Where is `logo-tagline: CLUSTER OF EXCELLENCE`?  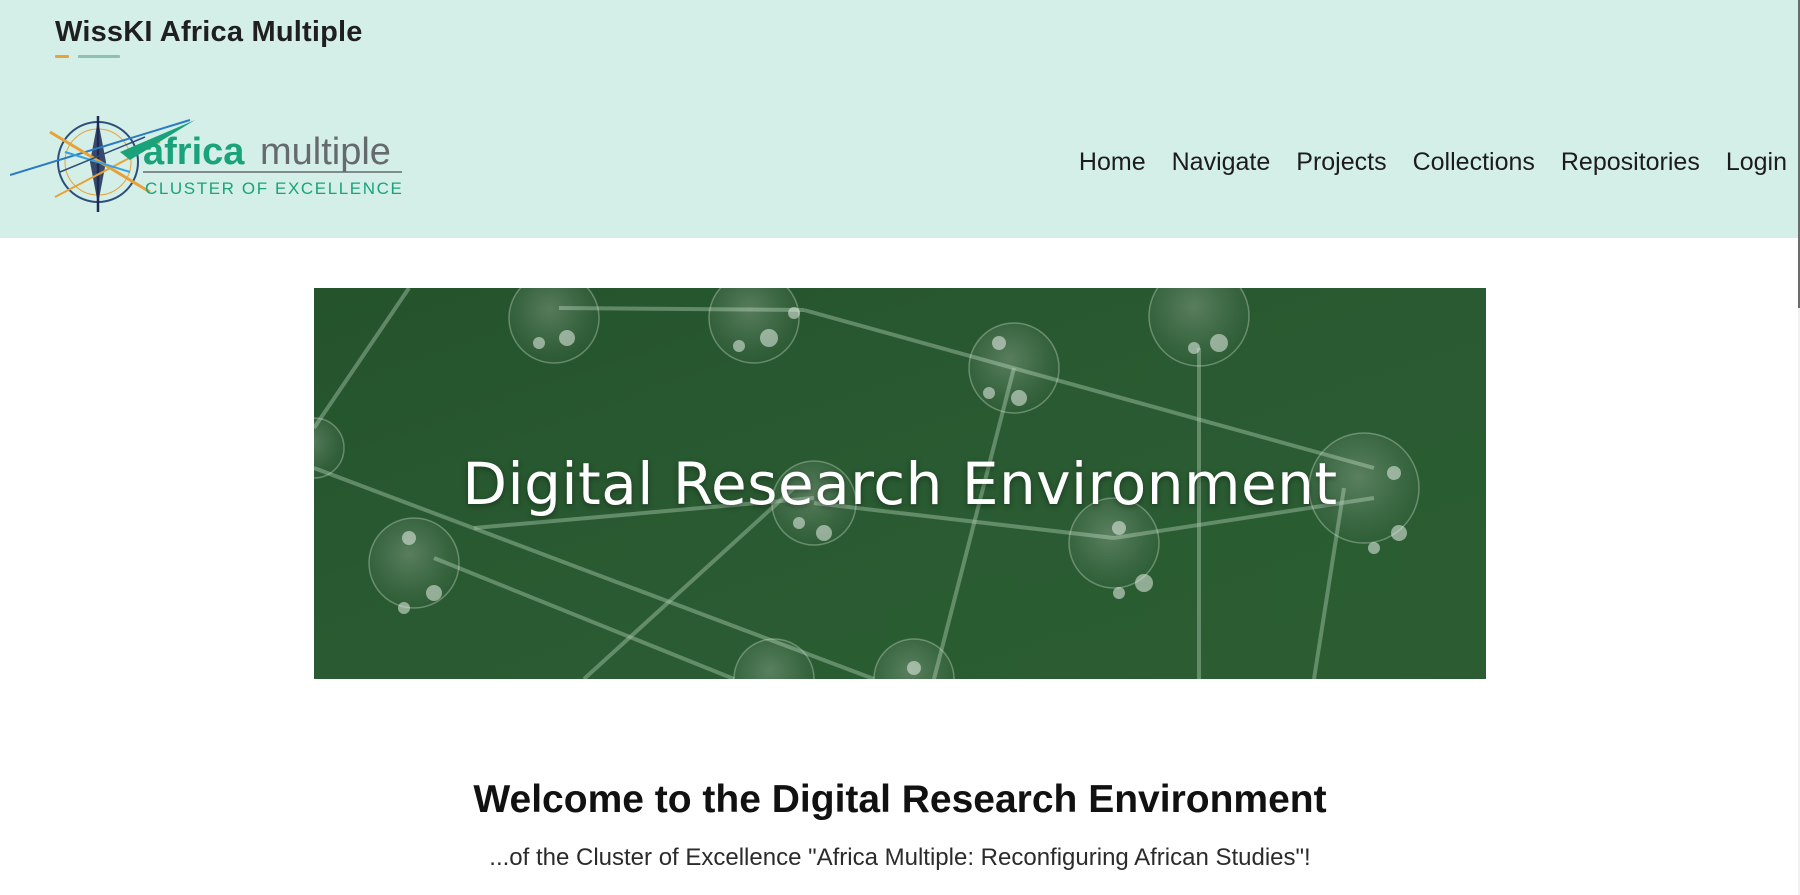 logo-tagline: CLUSTER OF EXCELLENCE is located at coordinates (274, 188).